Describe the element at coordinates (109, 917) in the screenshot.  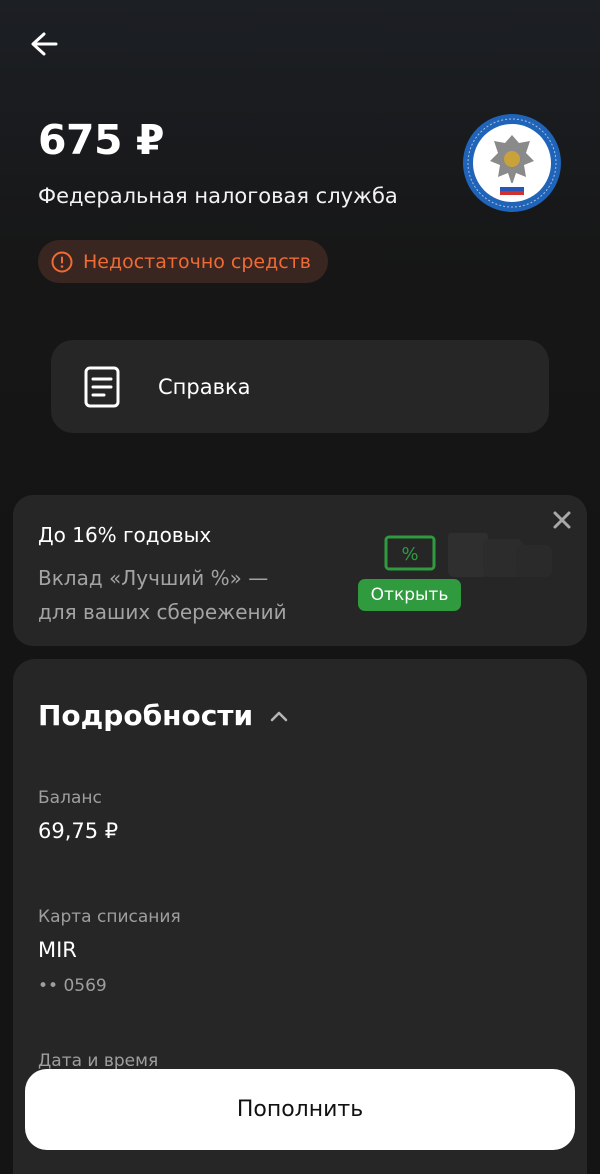
I see `card-label: Карта списания` at that location.